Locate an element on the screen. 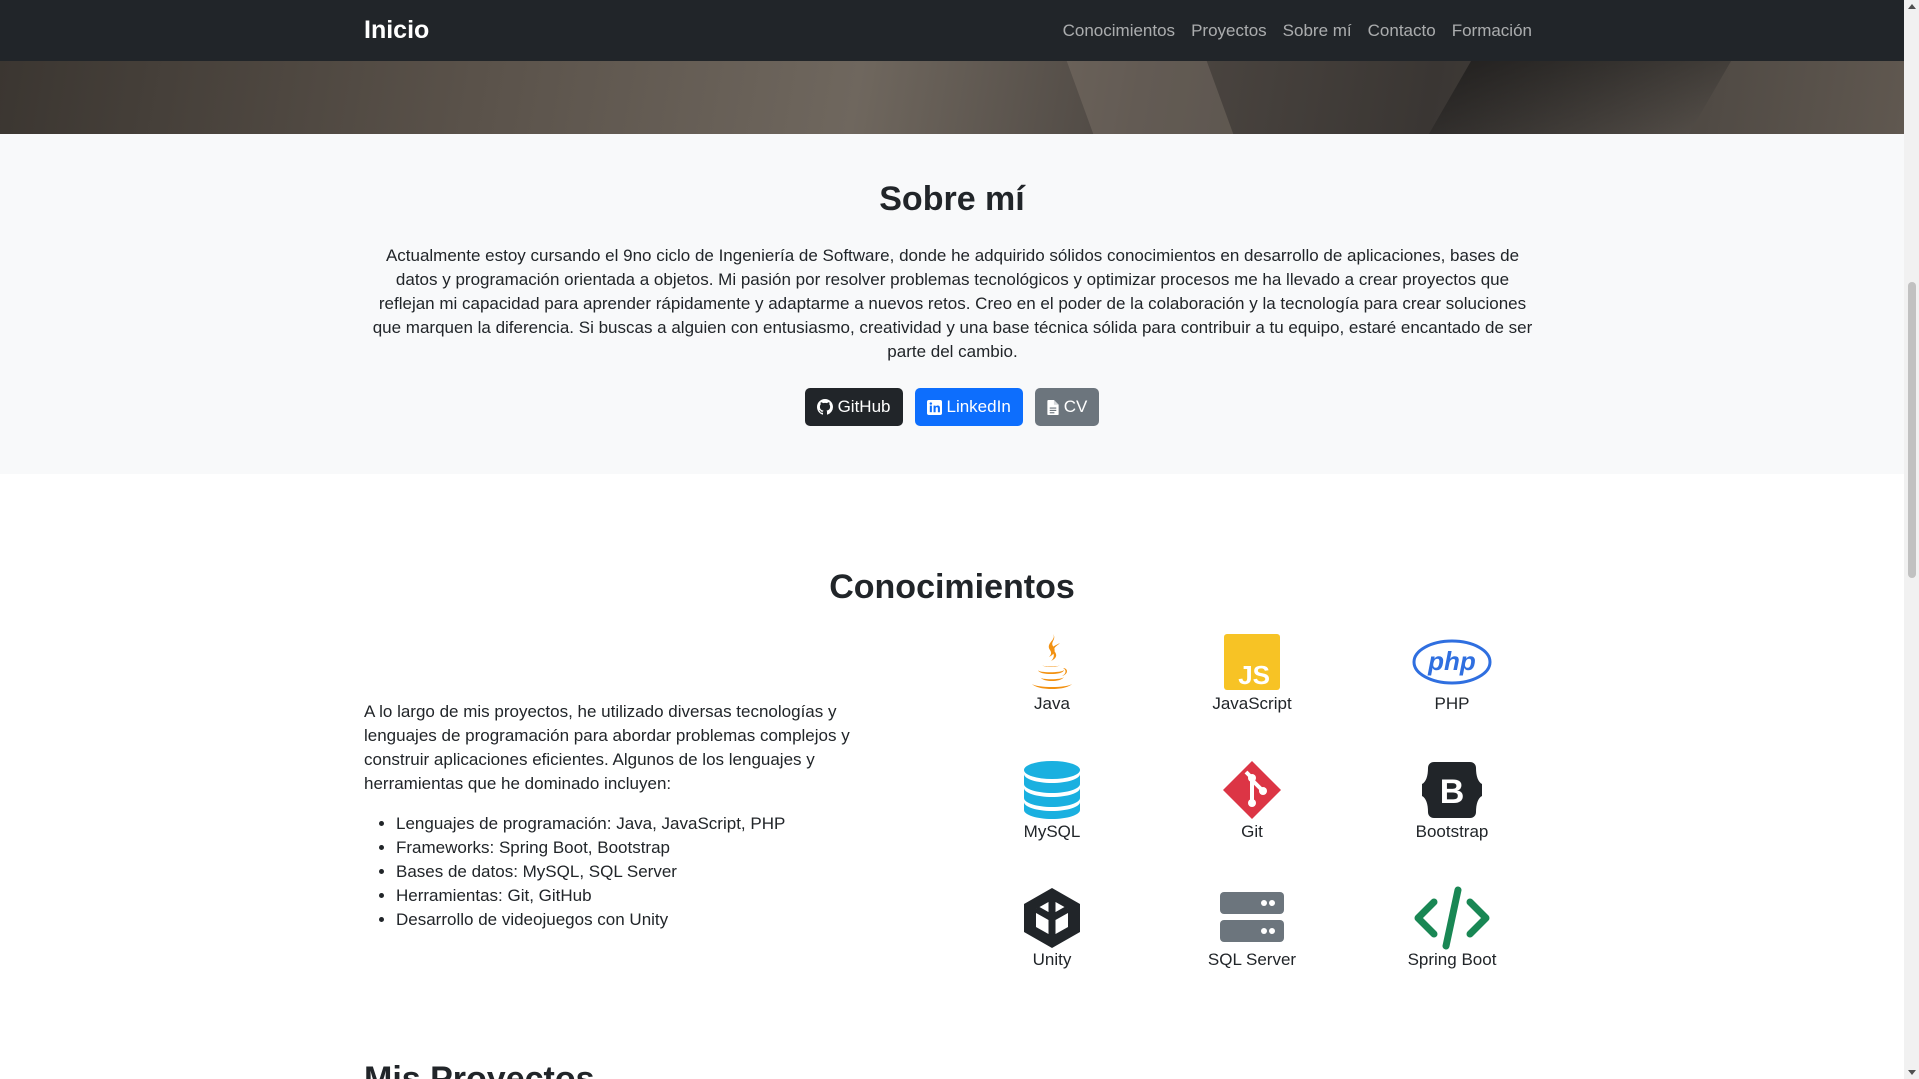 This screenshot has width=1919, height=1079. skill-java: Java is located at coordinates (1052, 672).